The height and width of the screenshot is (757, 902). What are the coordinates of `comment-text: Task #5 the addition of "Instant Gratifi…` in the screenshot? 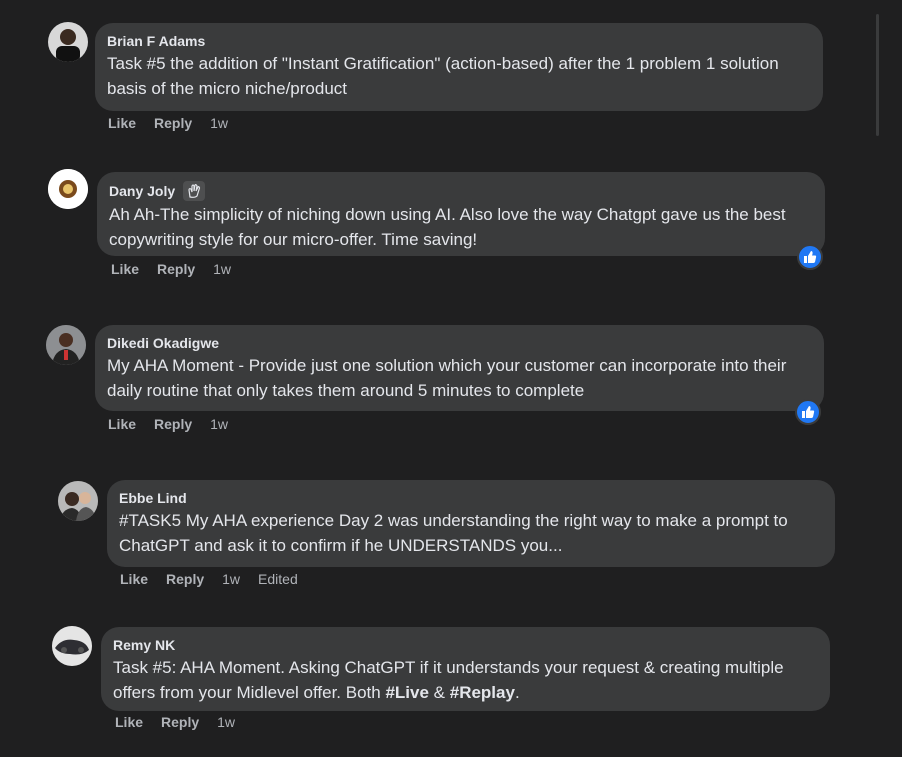 It's located at (443, 76).